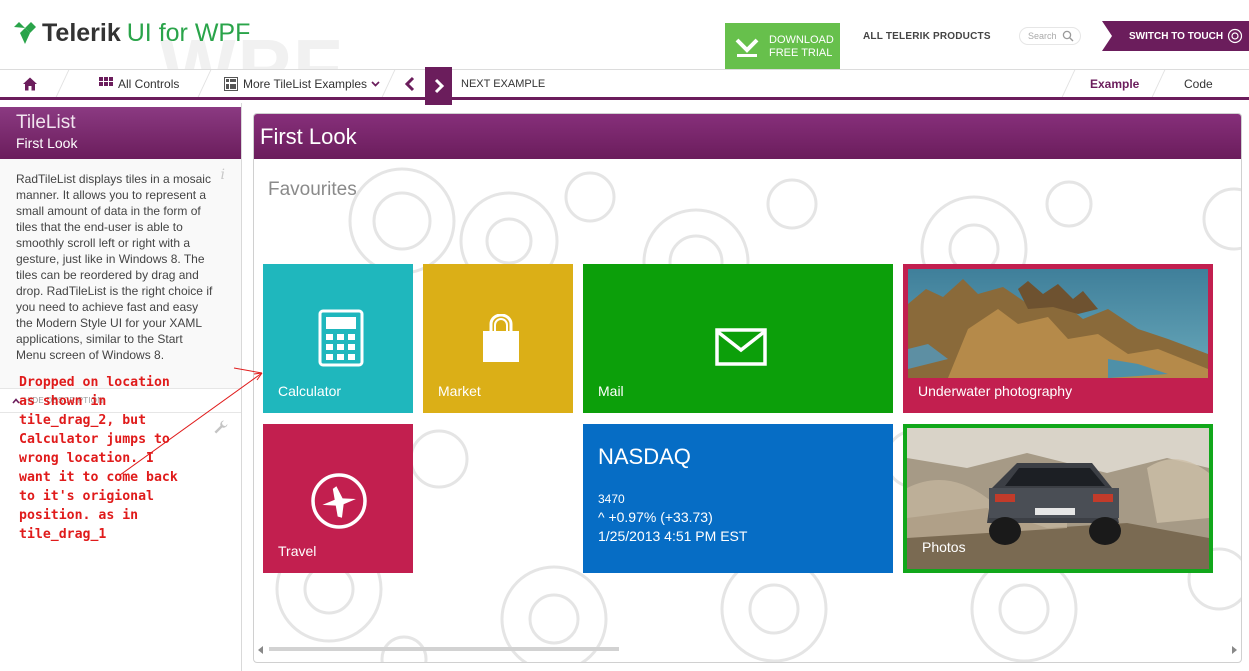 The image size is (1249, 671). I want to click on download-free-trial-button: DOWNLOAD FREE TRIAL, so click(782, 46).